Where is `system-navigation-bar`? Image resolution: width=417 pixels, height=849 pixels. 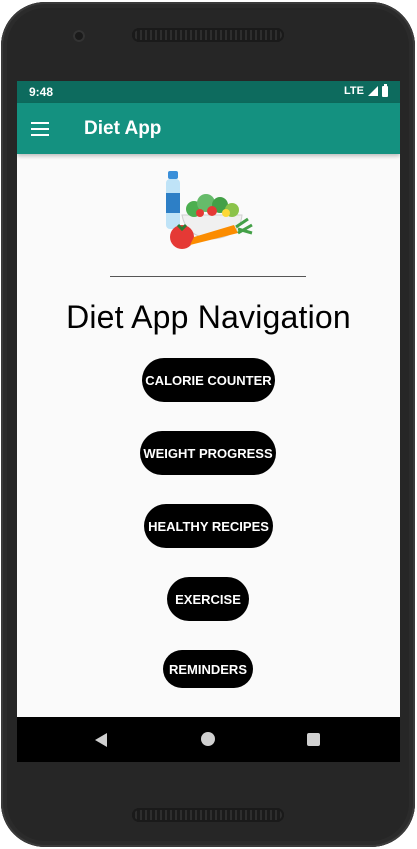 system-navigation-bar is located at coordinates (208, 739).